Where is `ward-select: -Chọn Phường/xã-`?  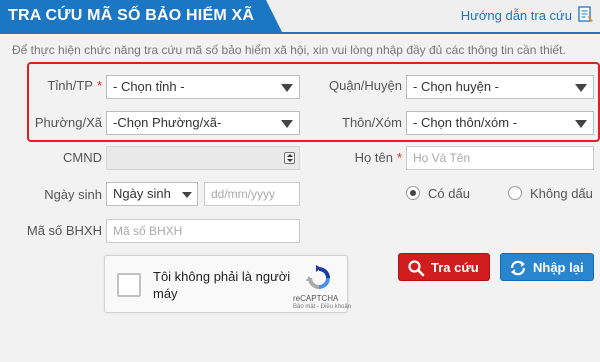
ward-select: -Chọn Phường/xã- is located at coordinates (203, 123).